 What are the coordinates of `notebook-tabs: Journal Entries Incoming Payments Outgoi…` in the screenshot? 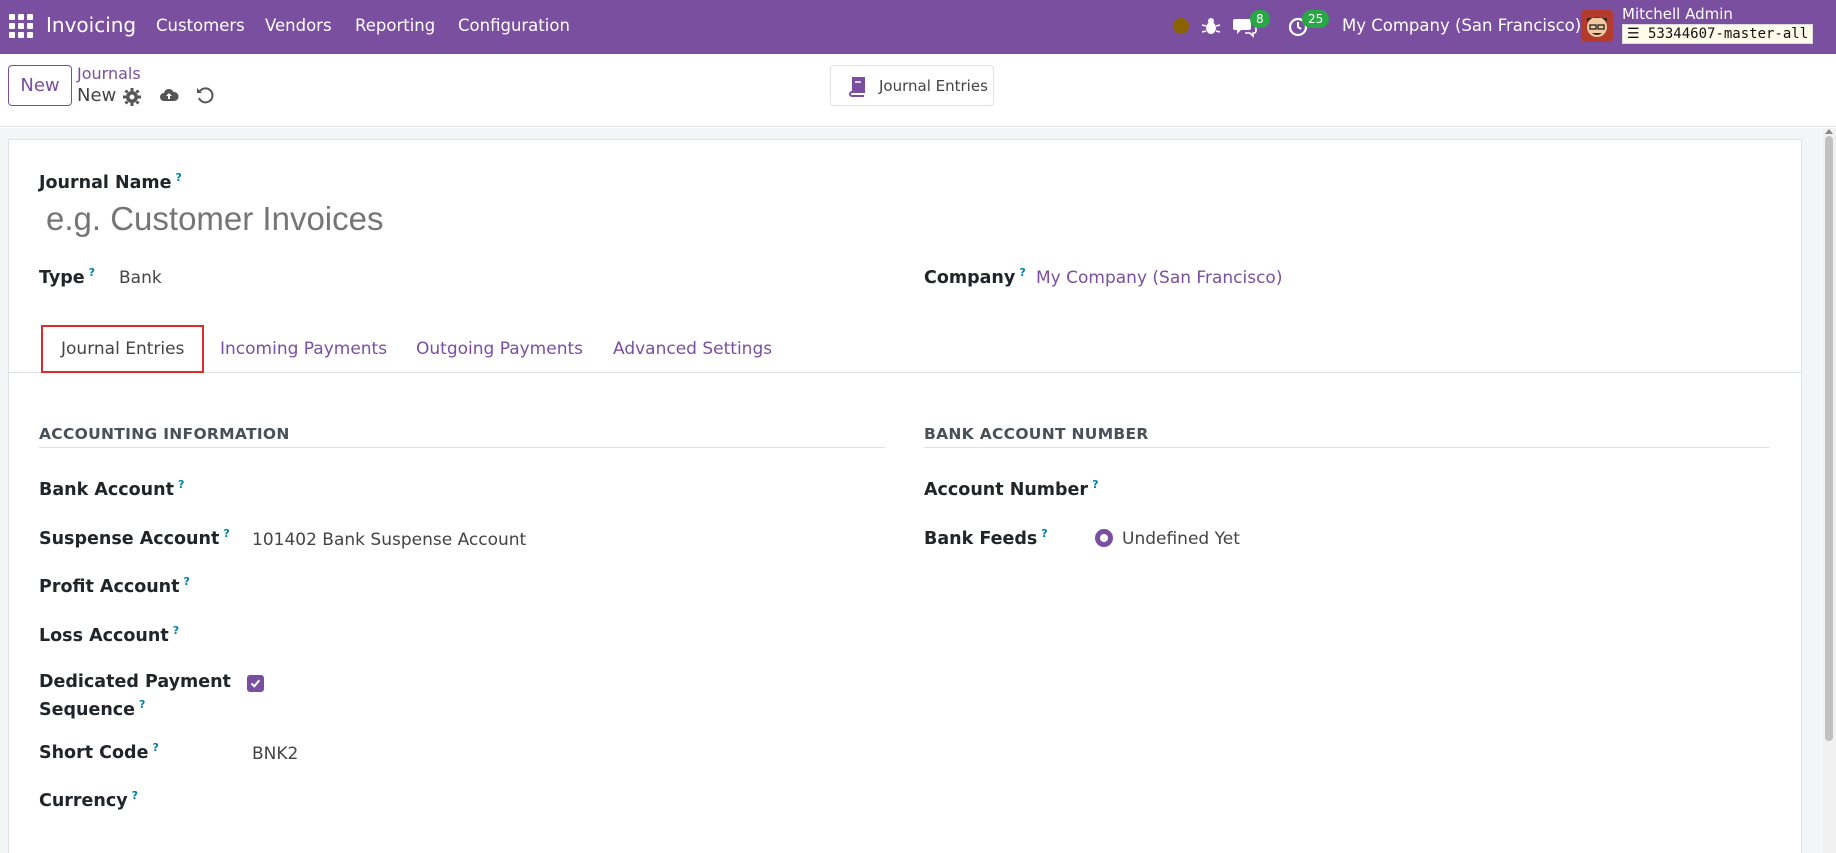 It's located at (905, 349).